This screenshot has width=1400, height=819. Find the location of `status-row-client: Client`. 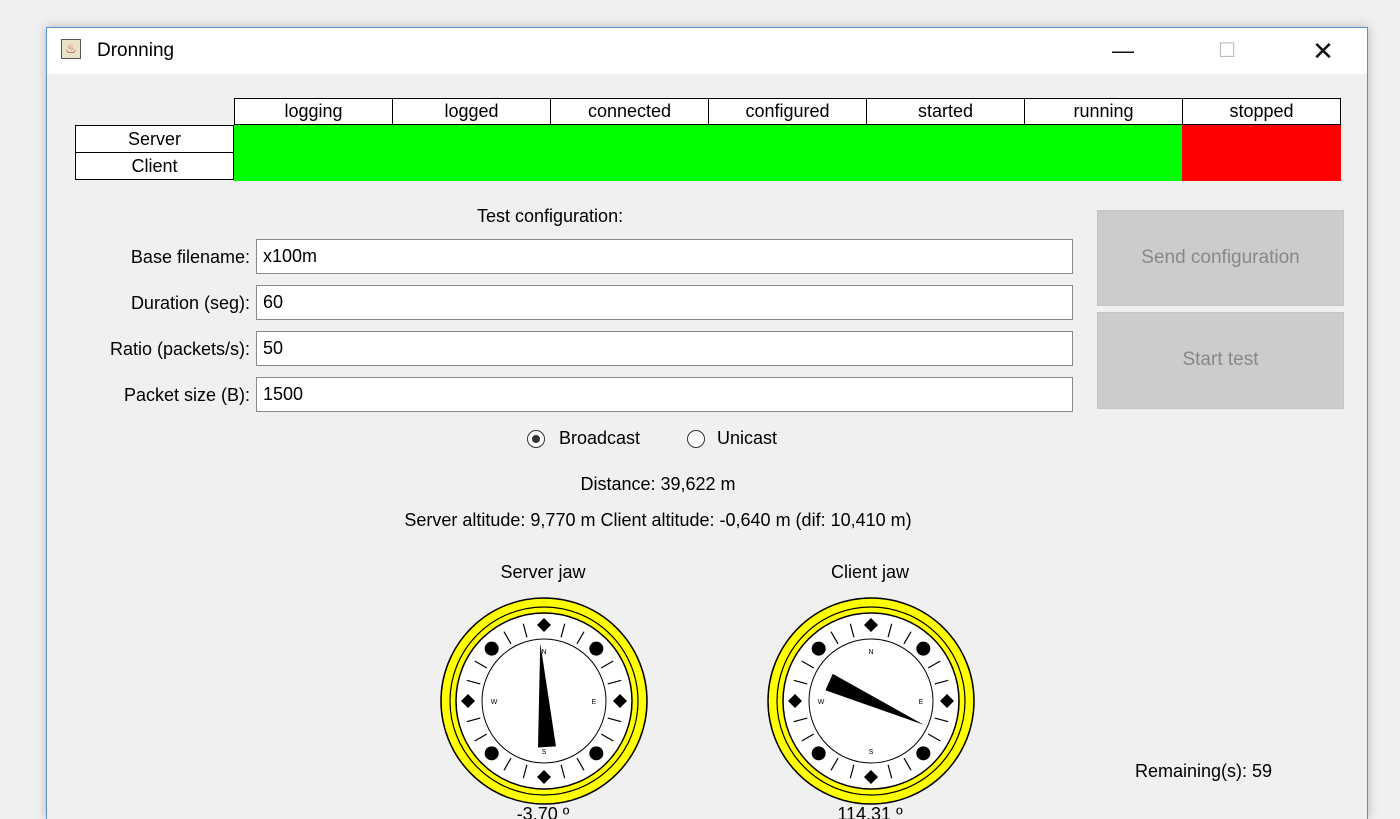

status-row-client: Client is located at coordinates (154, 166).